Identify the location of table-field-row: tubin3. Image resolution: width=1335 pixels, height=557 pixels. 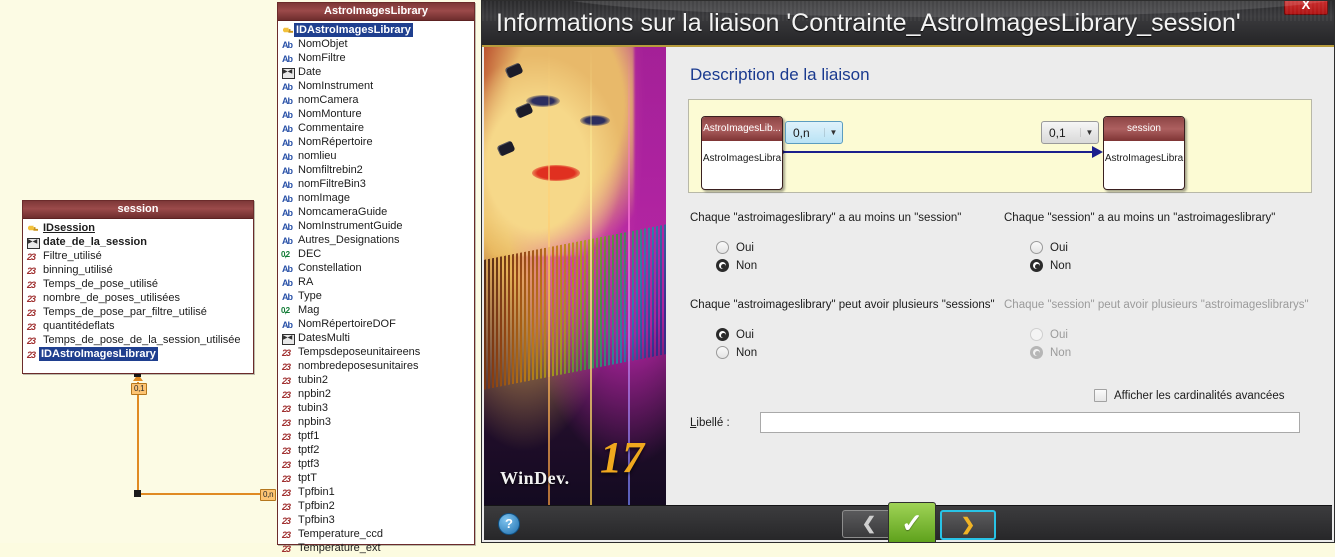
(376, 408).